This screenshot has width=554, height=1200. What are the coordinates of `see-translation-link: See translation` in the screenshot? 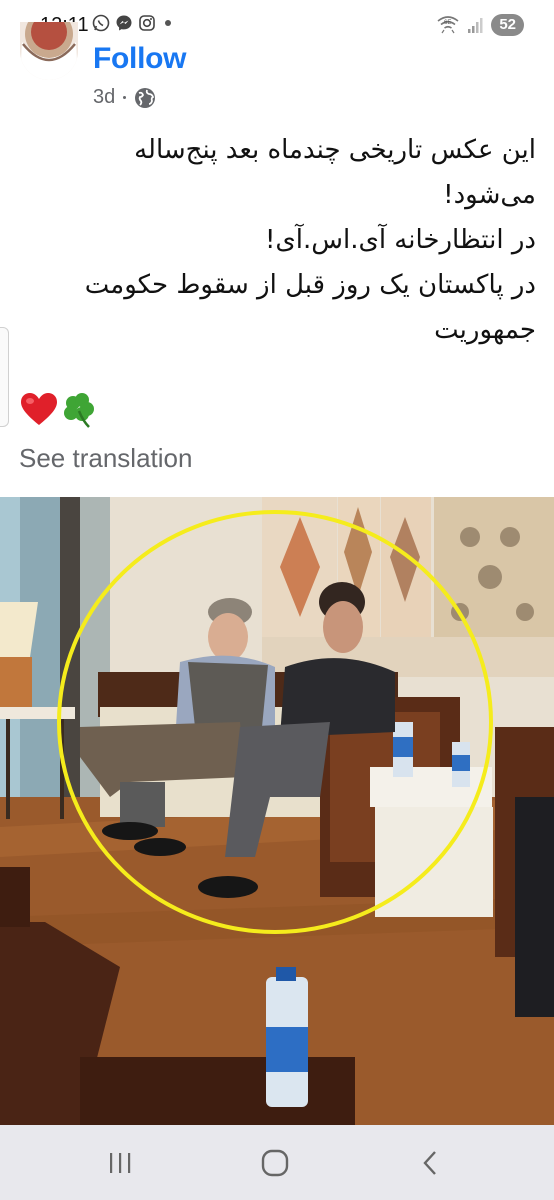 It's located at (105, 458).